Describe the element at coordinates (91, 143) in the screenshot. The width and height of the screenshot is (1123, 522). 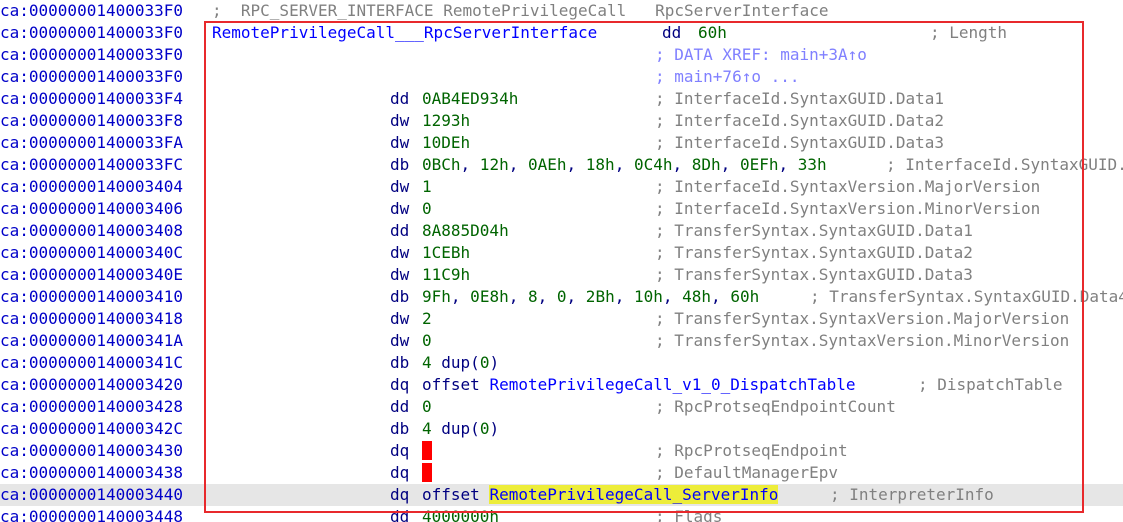
I see `address: ca:00000001400033FA` at that location.